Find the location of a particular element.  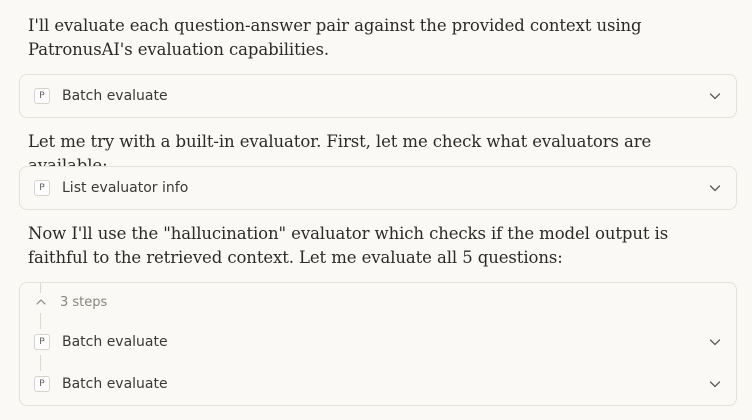

chevron-up-icon is located at coordinates (41, 302).